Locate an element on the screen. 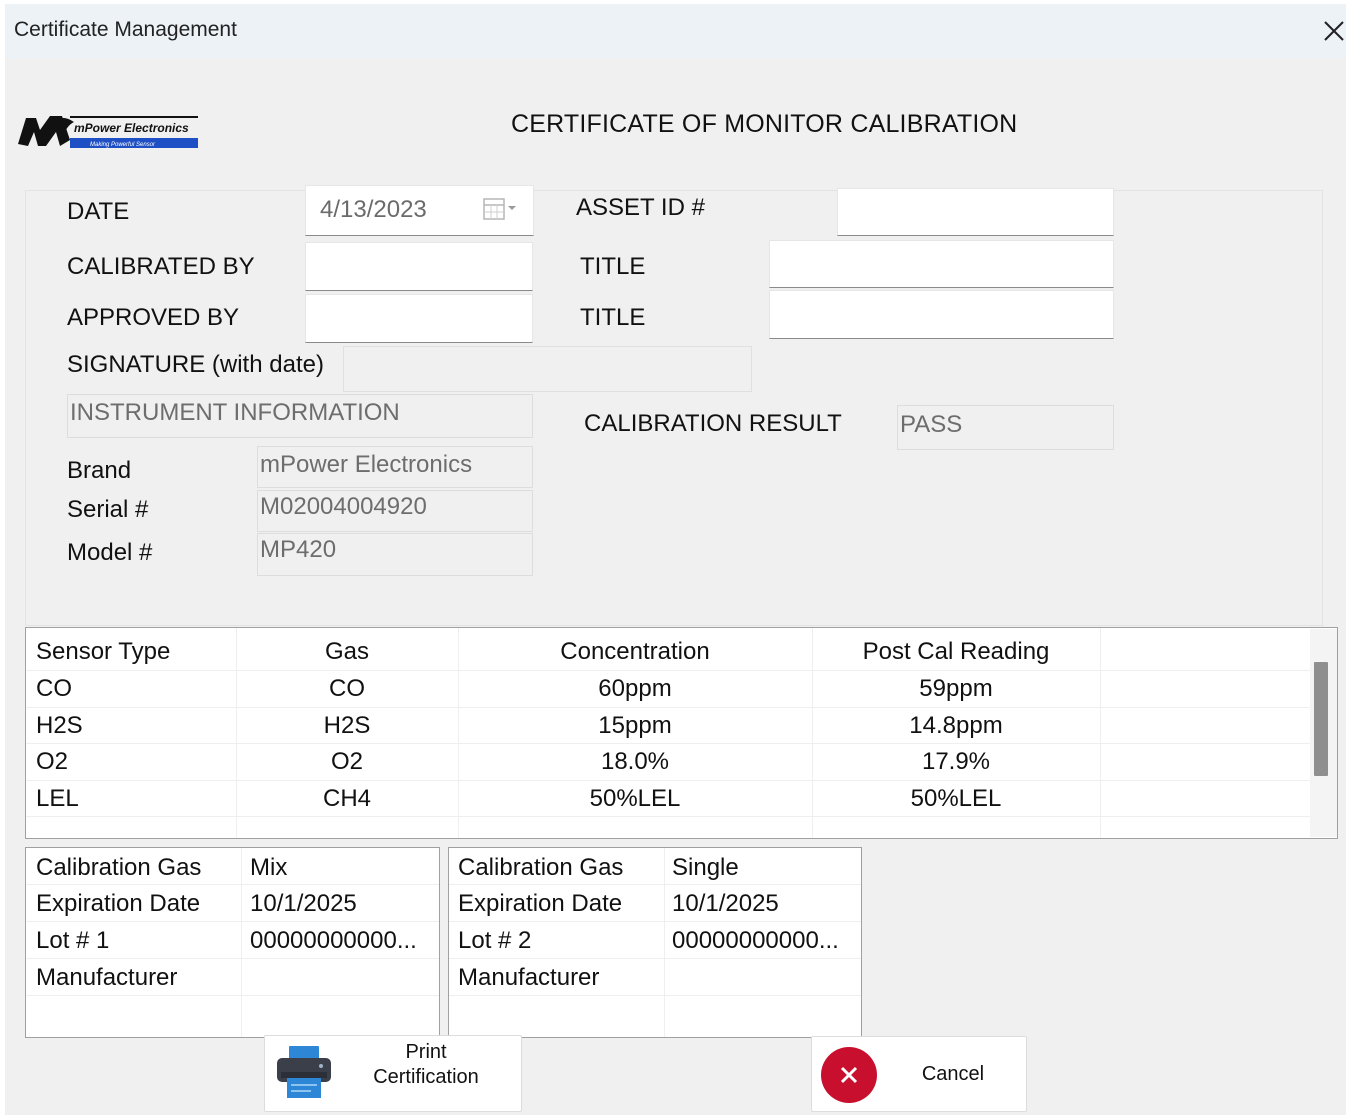 The image size is (1346, 1117). post-cal-reading-cell: 17.9% is located at coordinates (956, 761).